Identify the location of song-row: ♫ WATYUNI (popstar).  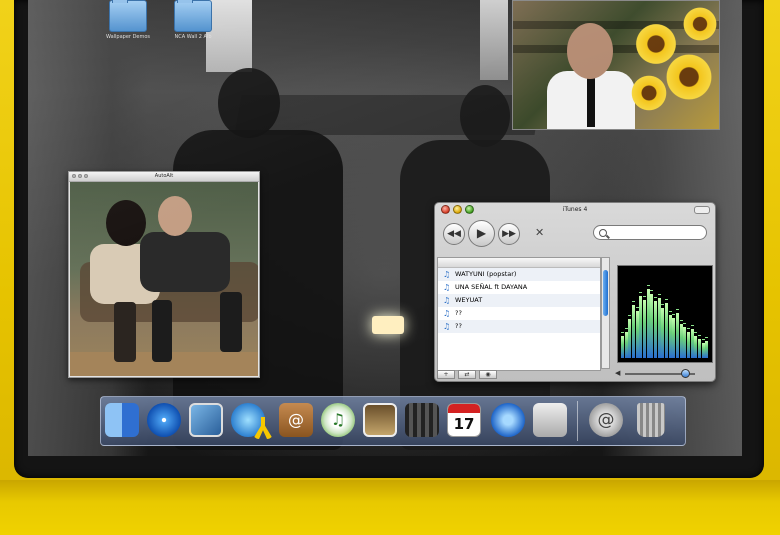
(519, 274).